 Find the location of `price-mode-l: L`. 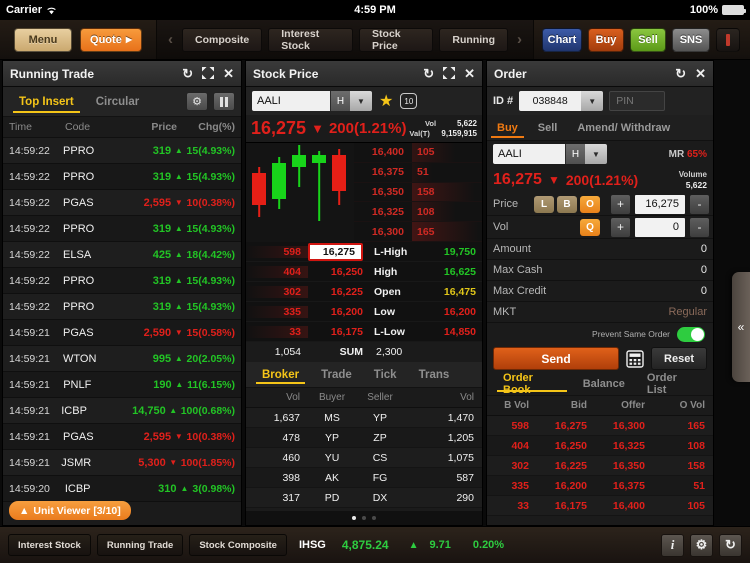

price-mode-l: L is located at coordinates (544, 204).